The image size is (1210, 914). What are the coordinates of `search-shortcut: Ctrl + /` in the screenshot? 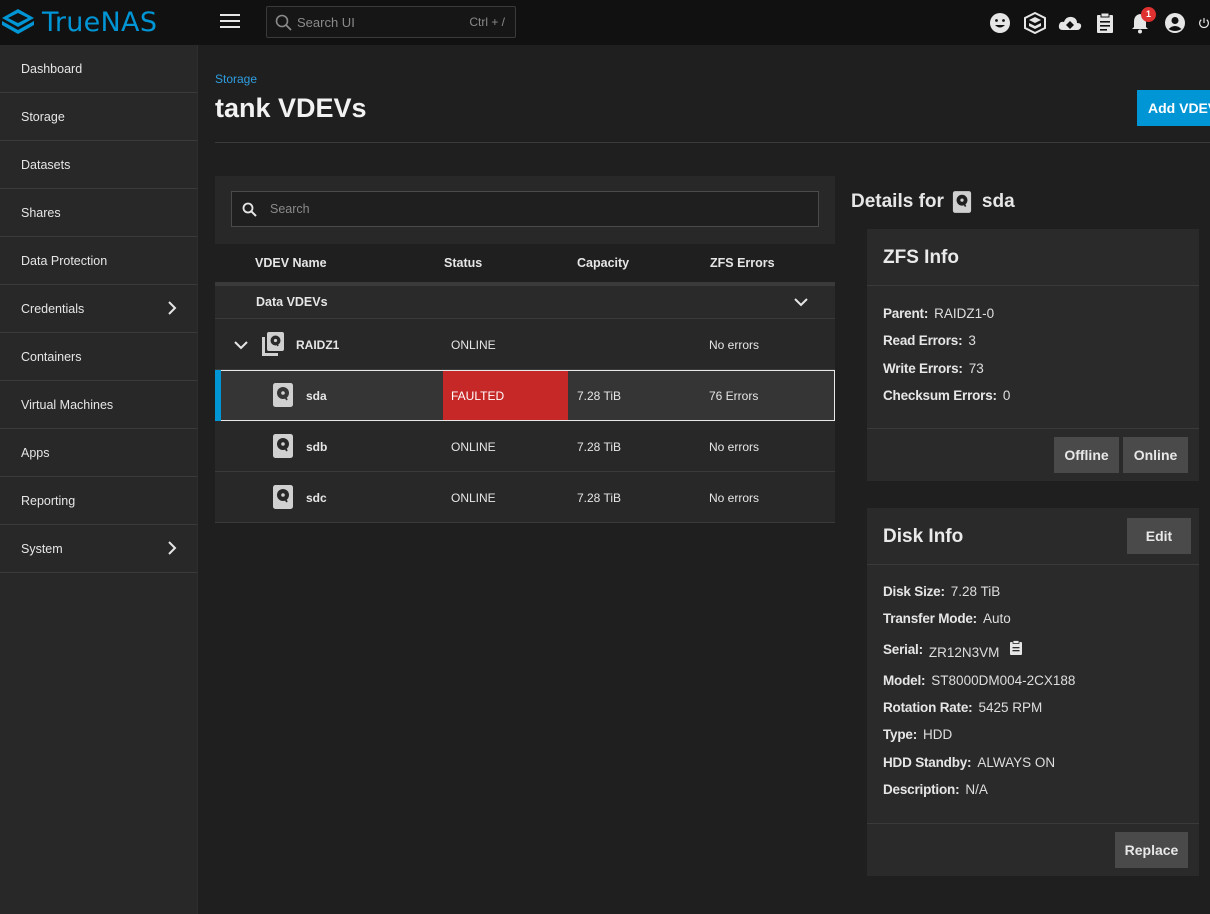 It's located at (487, 22).